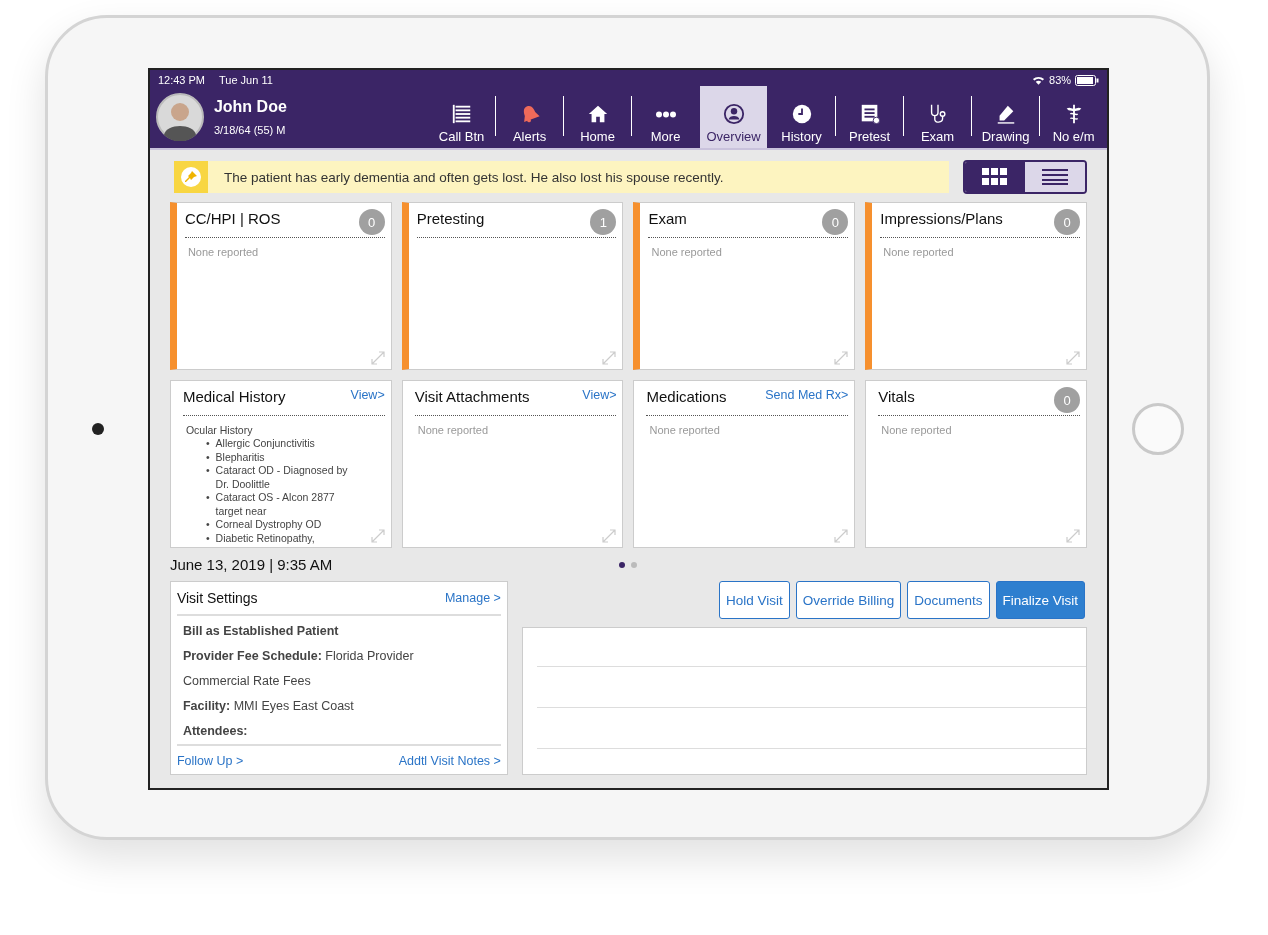 Image resolution: width=1268 pixels, height=935 pixels. I want to click on count-badge: 1, so click(603, 222).